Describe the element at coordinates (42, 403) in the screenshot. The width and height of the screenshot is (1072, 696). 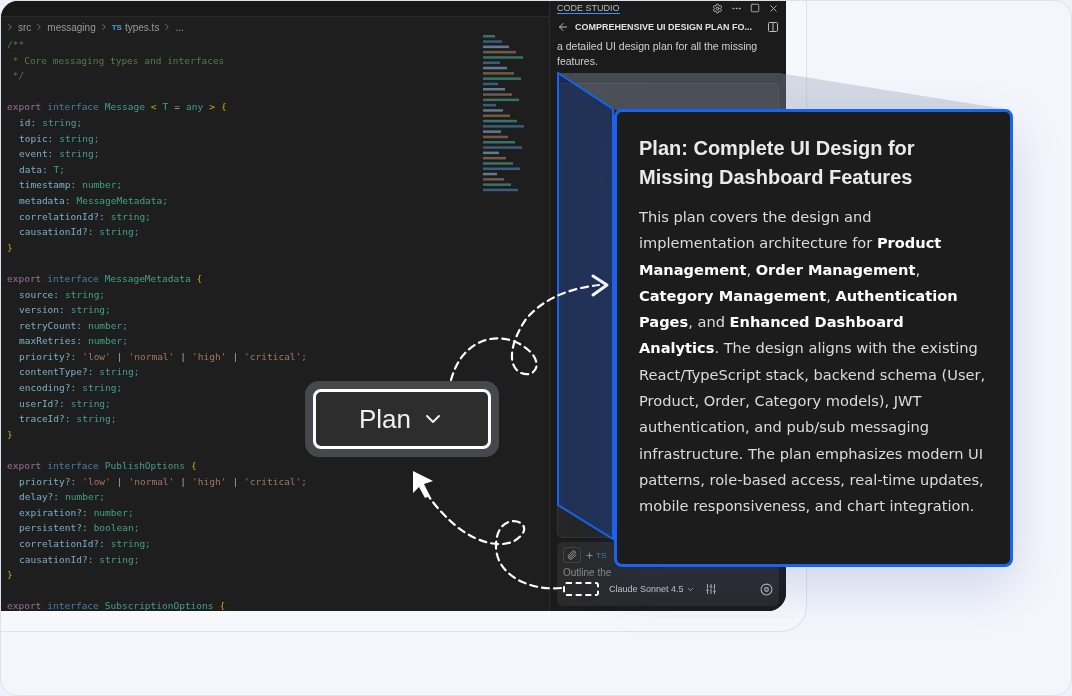
I see `code-token: userId?:` at that location.